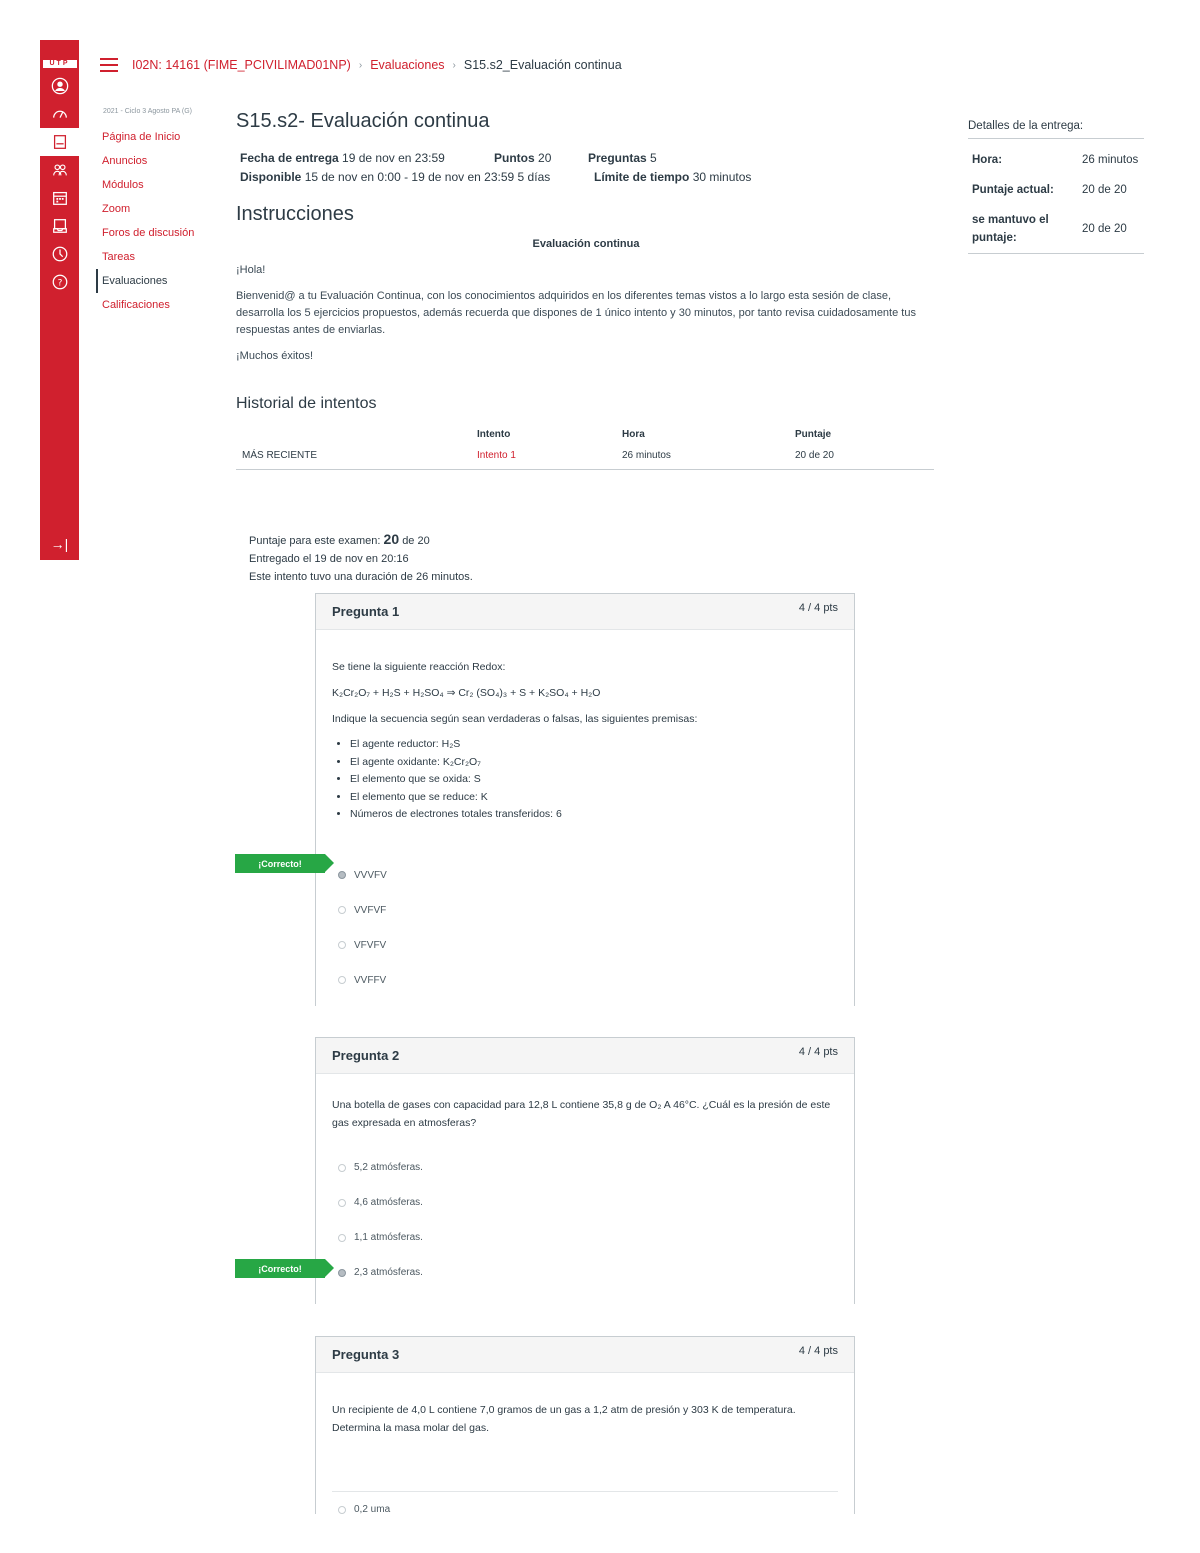 This screenshot has width=1200, height=1553. What do you see at coordinates (594, 745) in the screenshot?
I see `list-item: El agente reductor: H₂S` at bounding box center [594, 745].